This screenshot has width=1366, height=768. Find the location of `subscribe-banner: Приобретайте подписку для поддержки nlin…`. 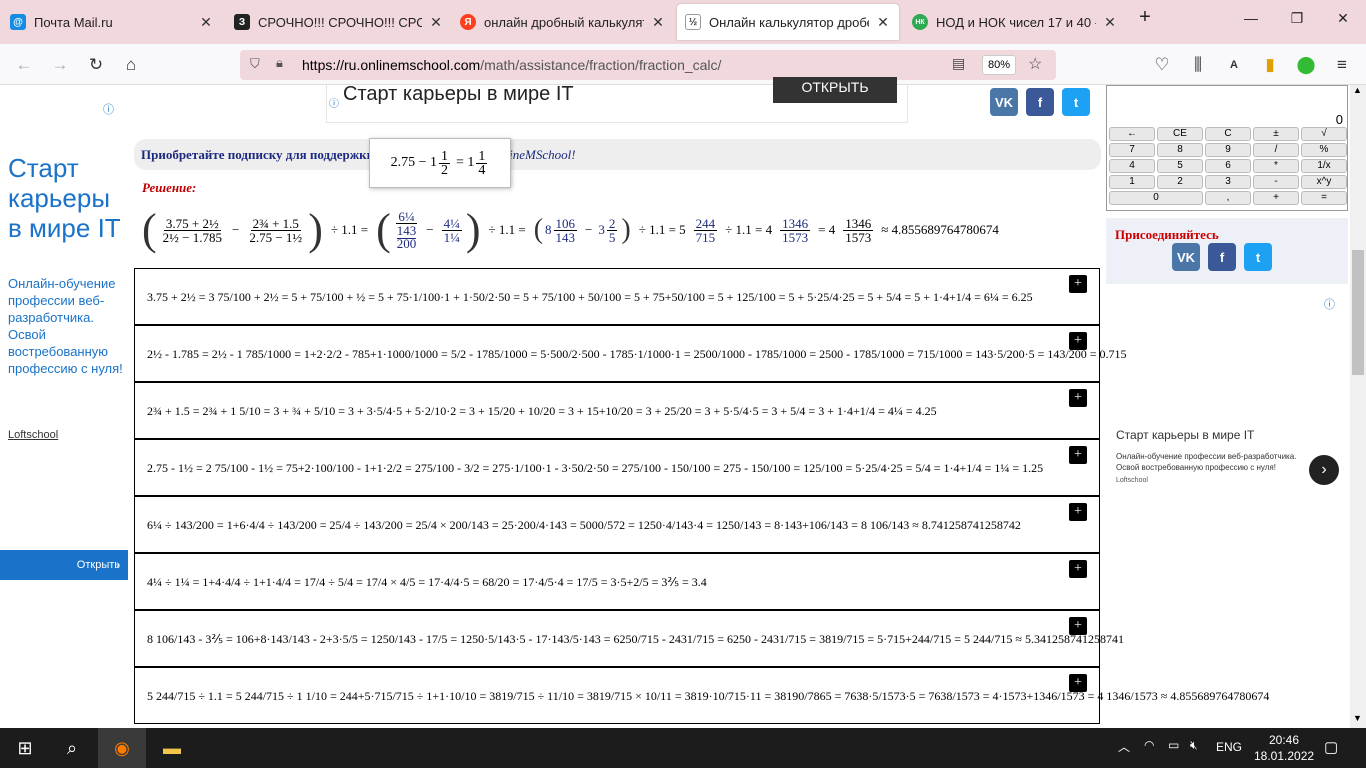

subscribe-banner: Приобретайте подписку для поддержки nlin… is located at coordinates (617, 154).